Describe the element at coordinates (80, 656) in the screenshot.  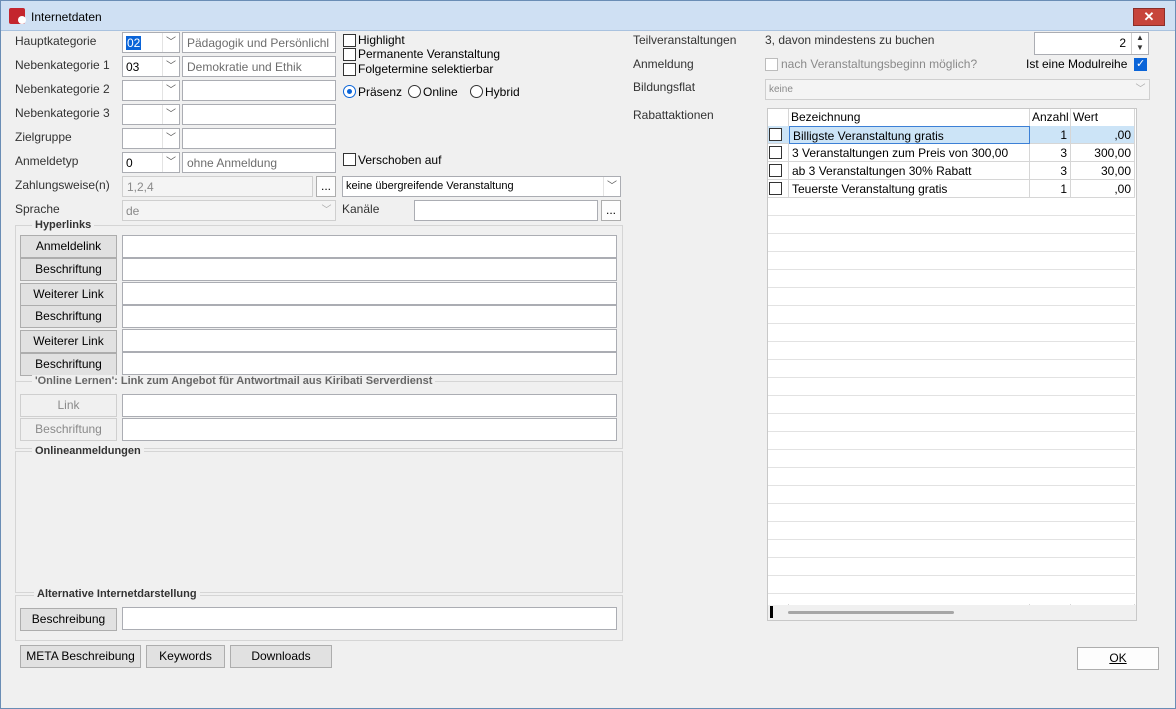
I see `meta-beschreibung-button: META Beschreibung` at that location.